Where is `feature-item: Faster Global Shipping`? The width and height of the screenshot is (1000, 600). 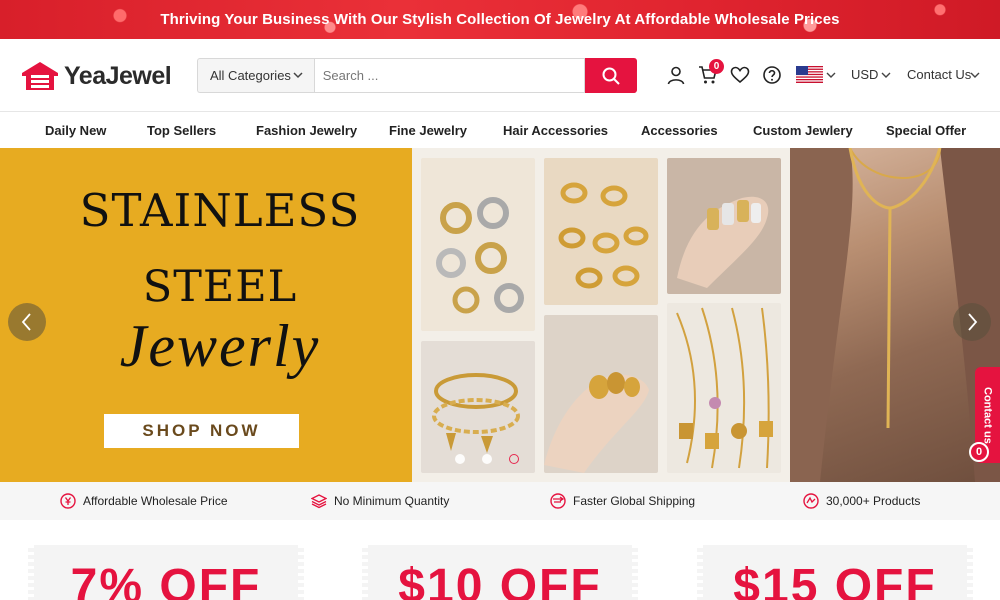
feature-item: Faster Global Shipping is located at coordinates (622, 501).